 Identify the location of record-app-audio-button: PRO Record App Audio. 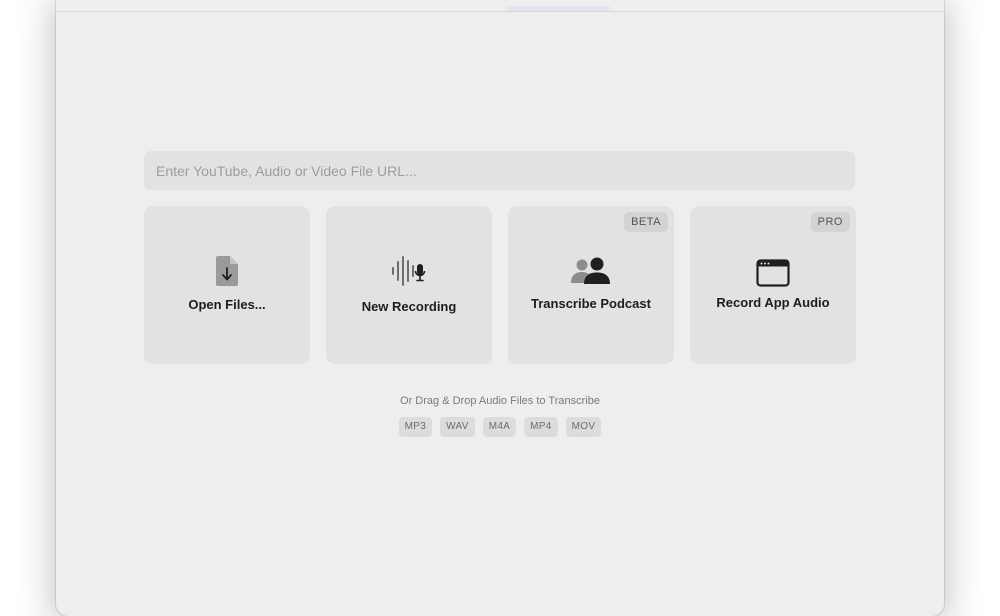
(773, 285).